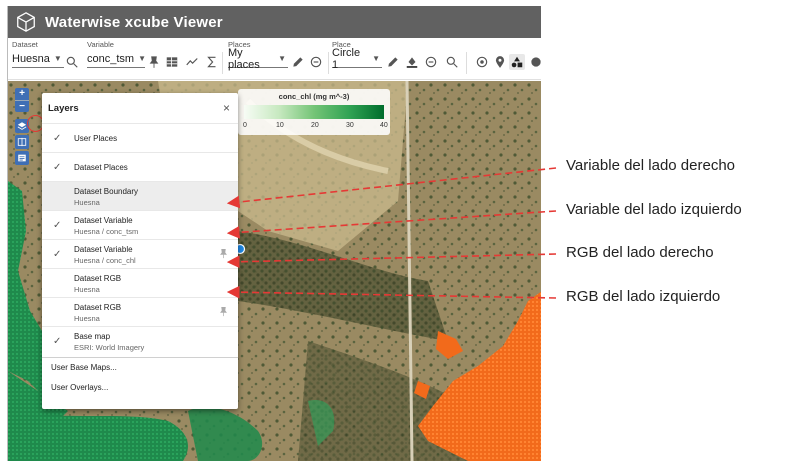 Image resolution: width=800 pixels, height=468 pixels. I want to click on annotation-variable-right: Variable del lado derecho, so click(651, 165).